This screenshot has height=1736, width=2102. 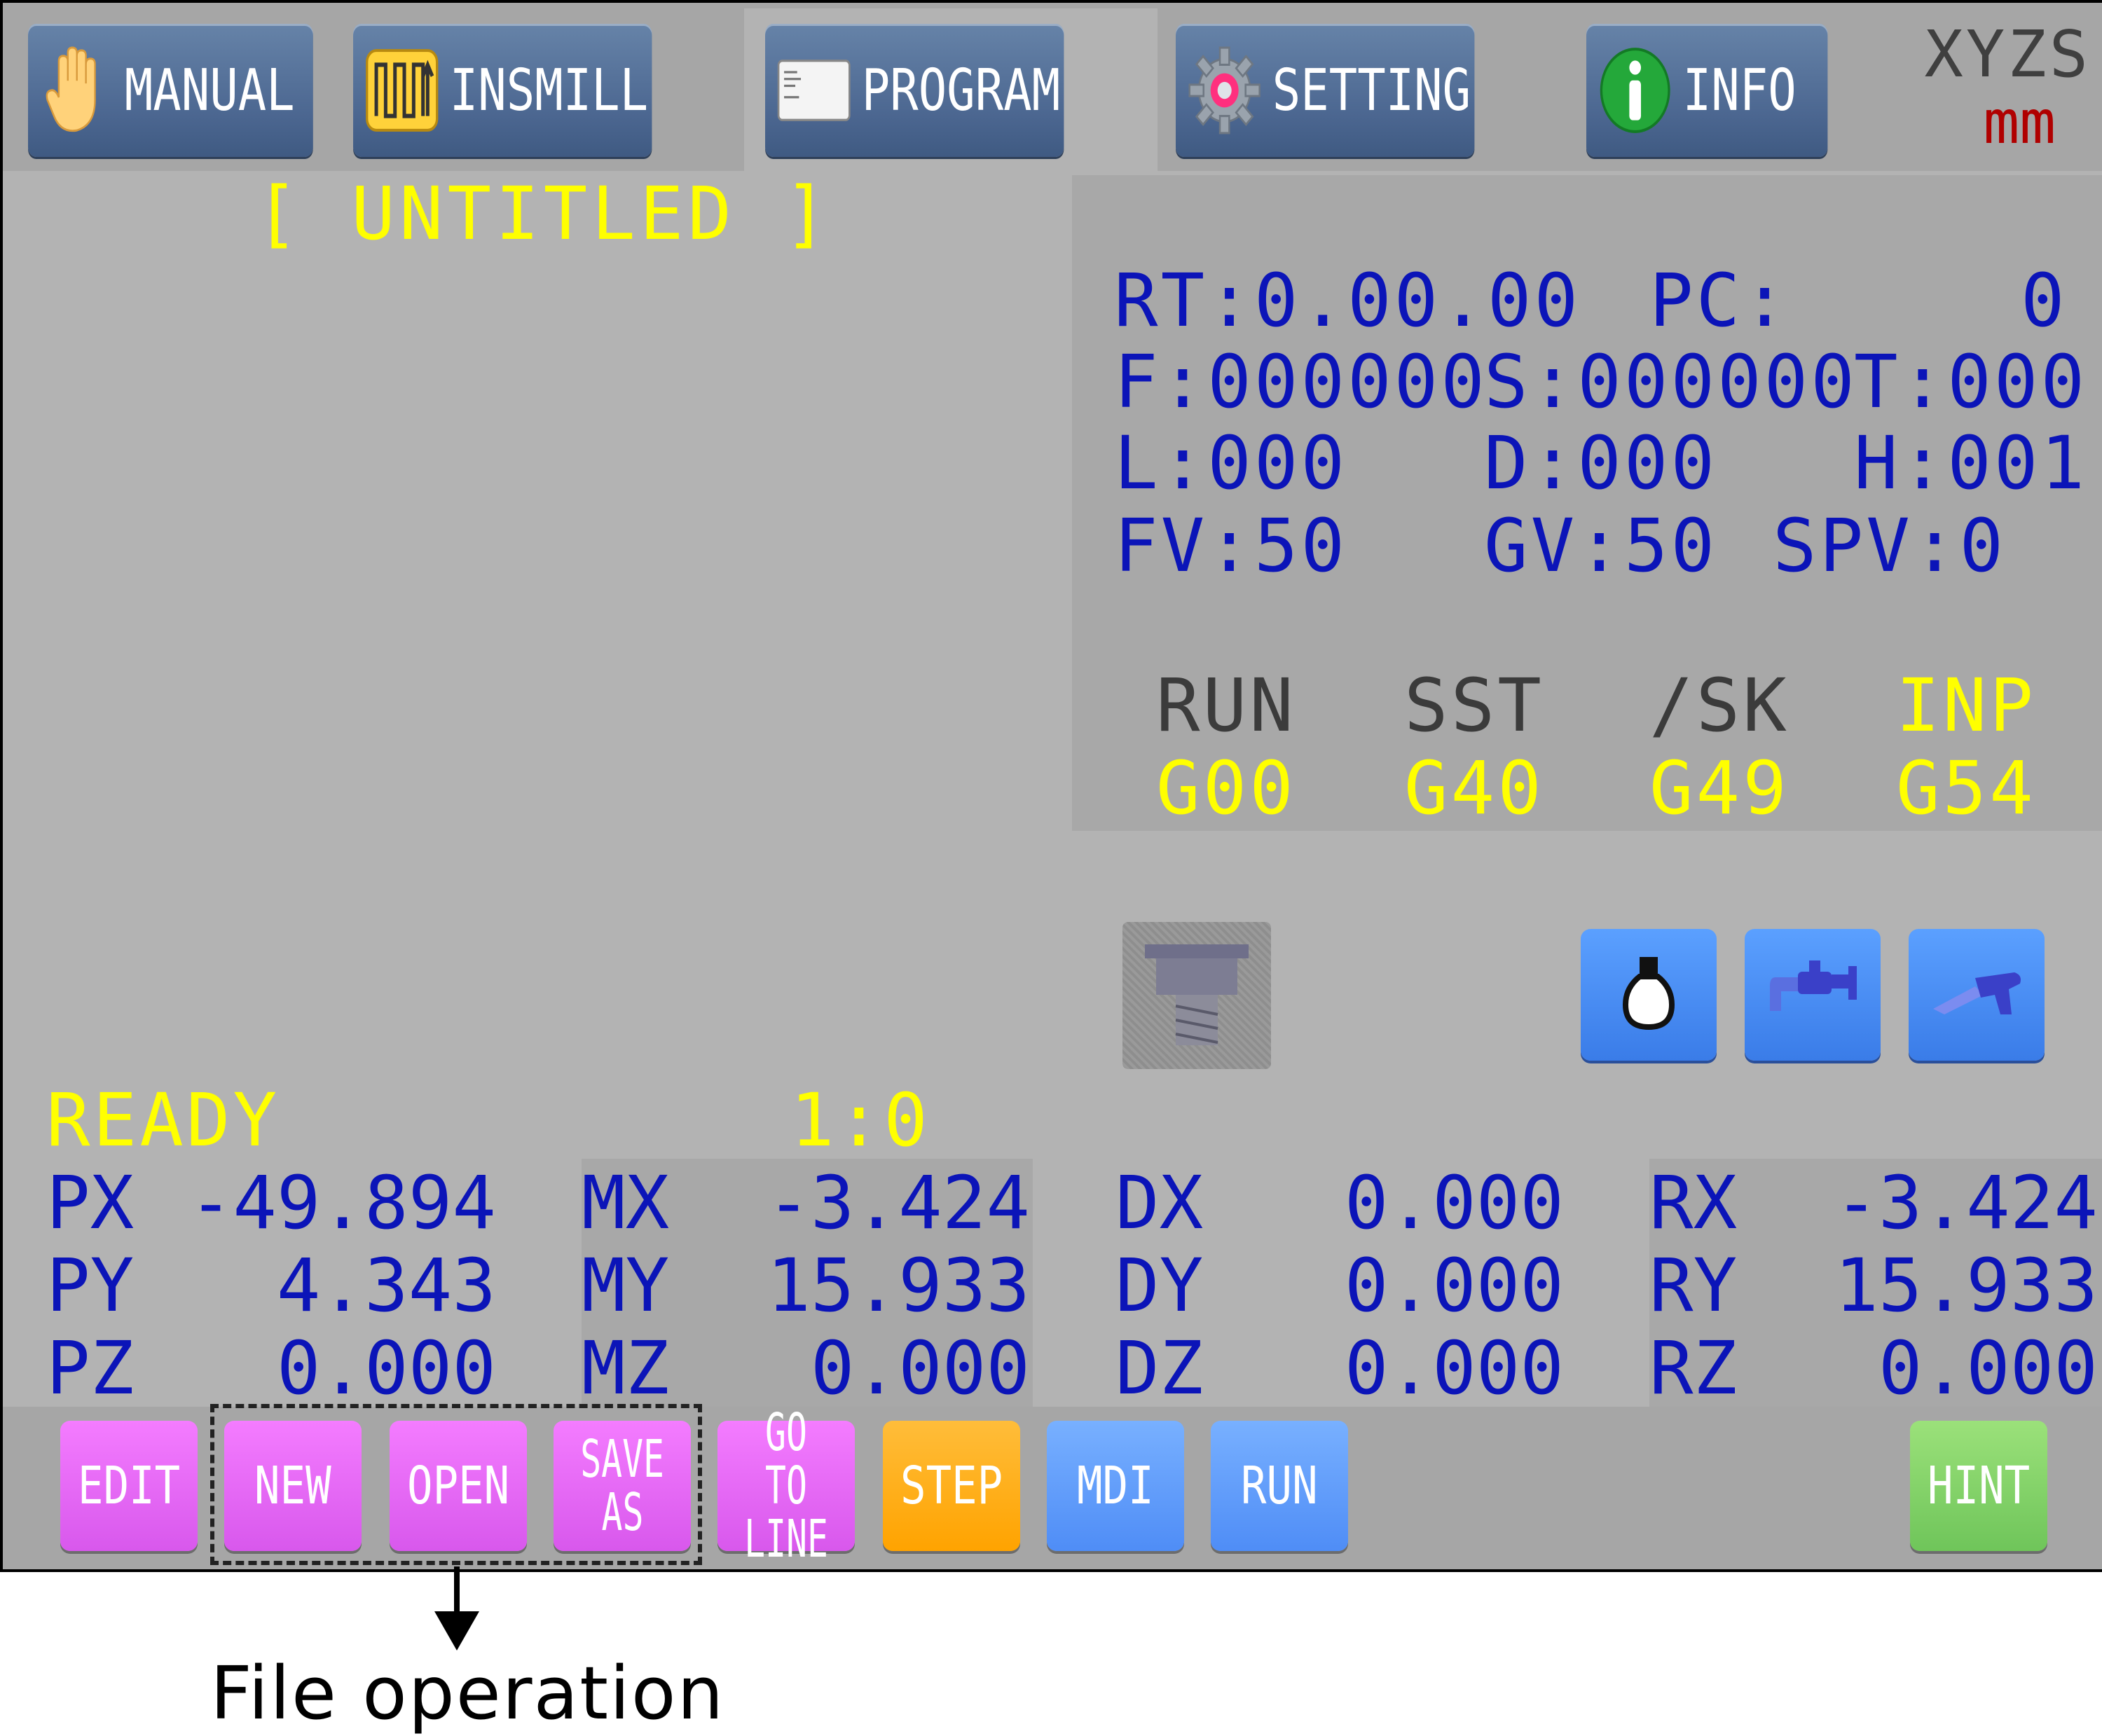 I want to click on coolant-faucet-icon, so click(x=1812, y=995).